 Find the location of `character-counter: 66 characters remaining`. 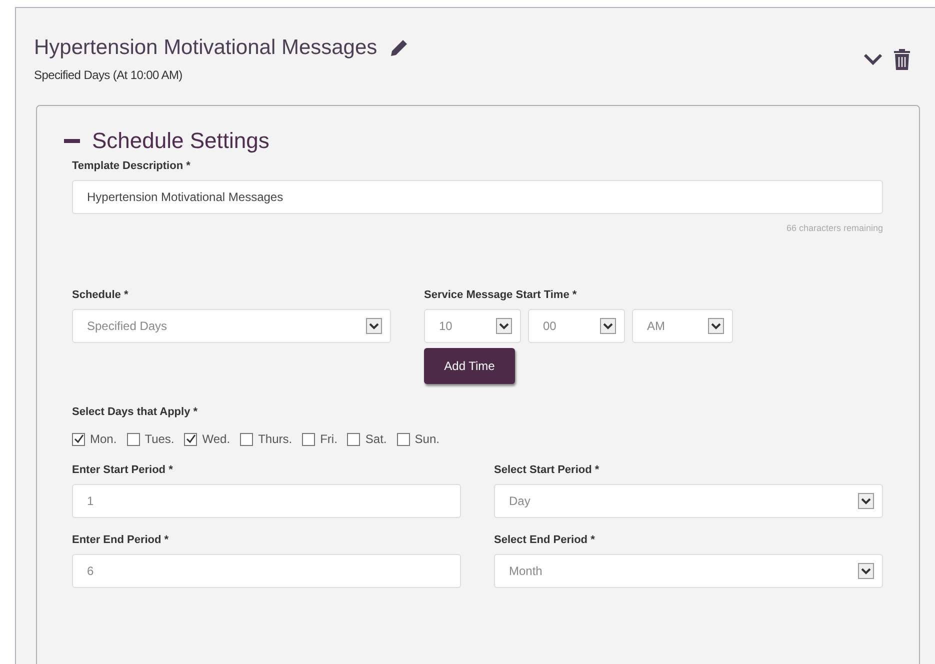

character-counter: 66 characters remaining is located at coordinates (834, 228).